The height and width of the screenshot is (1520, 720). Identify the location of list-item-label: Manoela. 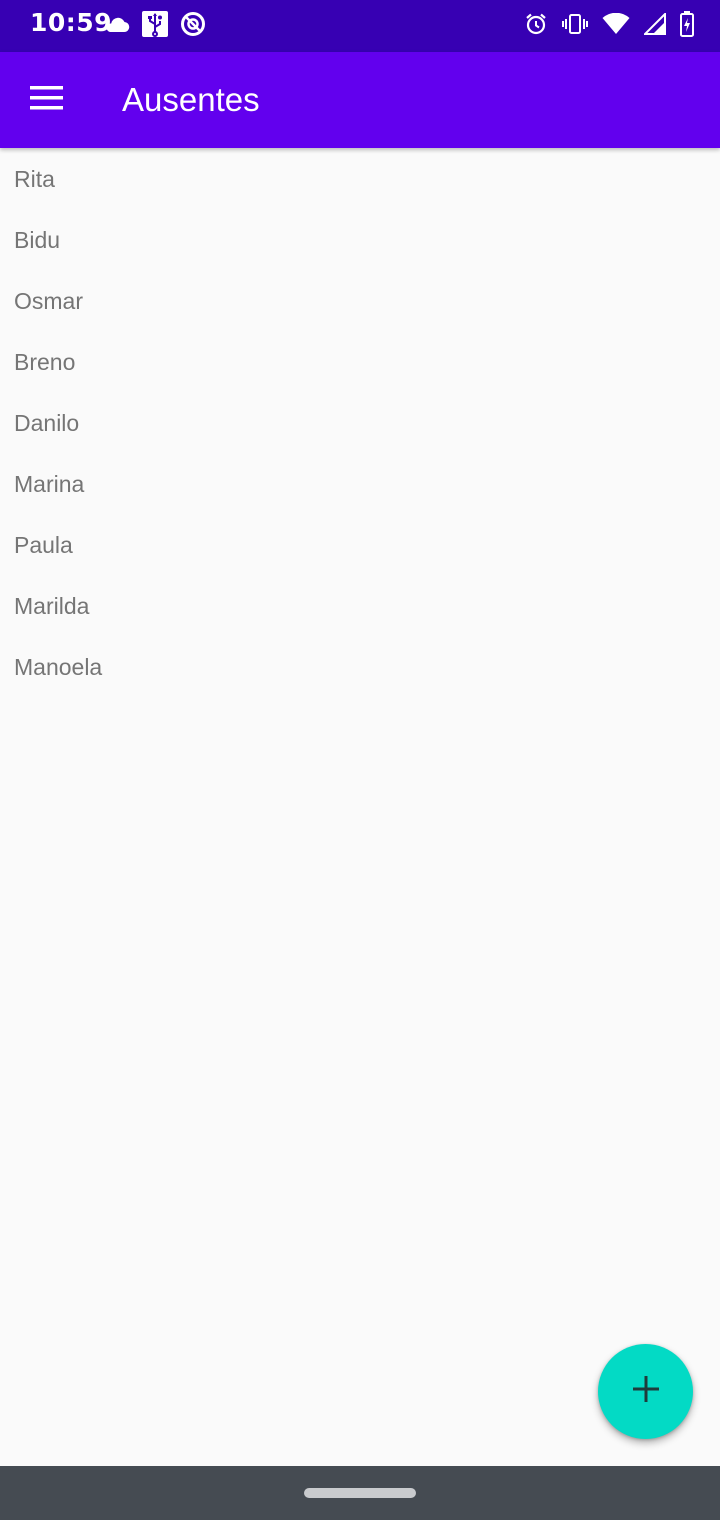
(58, 666).